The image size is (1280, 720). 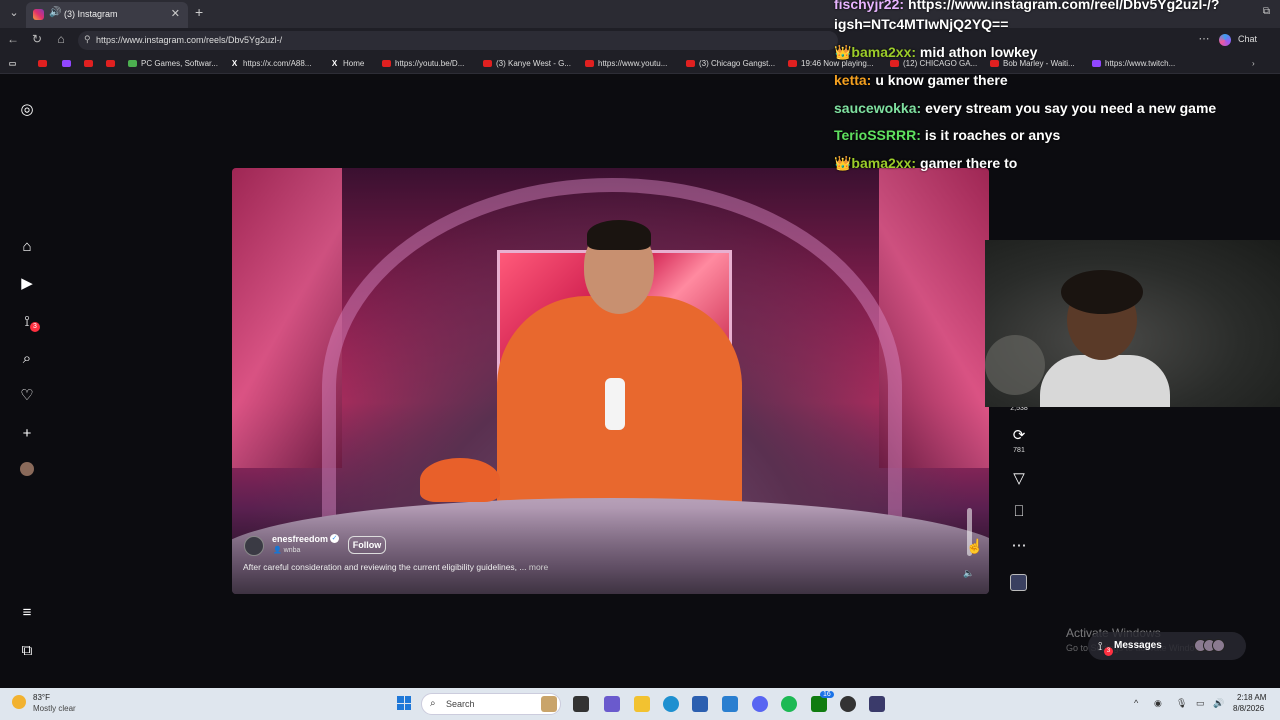 What do you see at coordinates (921, 80) in the screenshot?
I see `chat-message: ketta: u know gamer there` at bounding box center [921, 80].